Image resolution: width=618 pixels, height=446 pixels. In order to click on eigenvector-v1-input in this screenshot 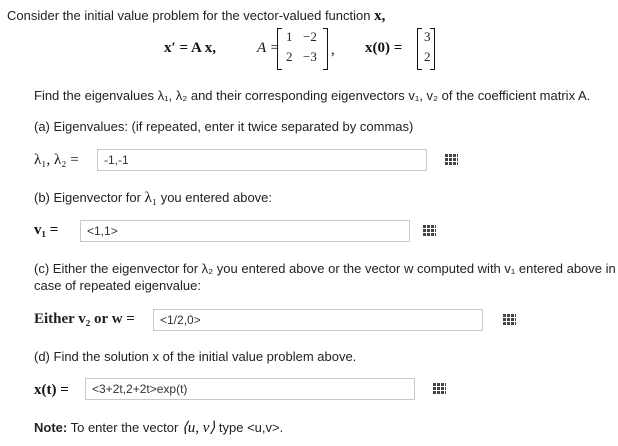, I will do `click(245, 231)`.